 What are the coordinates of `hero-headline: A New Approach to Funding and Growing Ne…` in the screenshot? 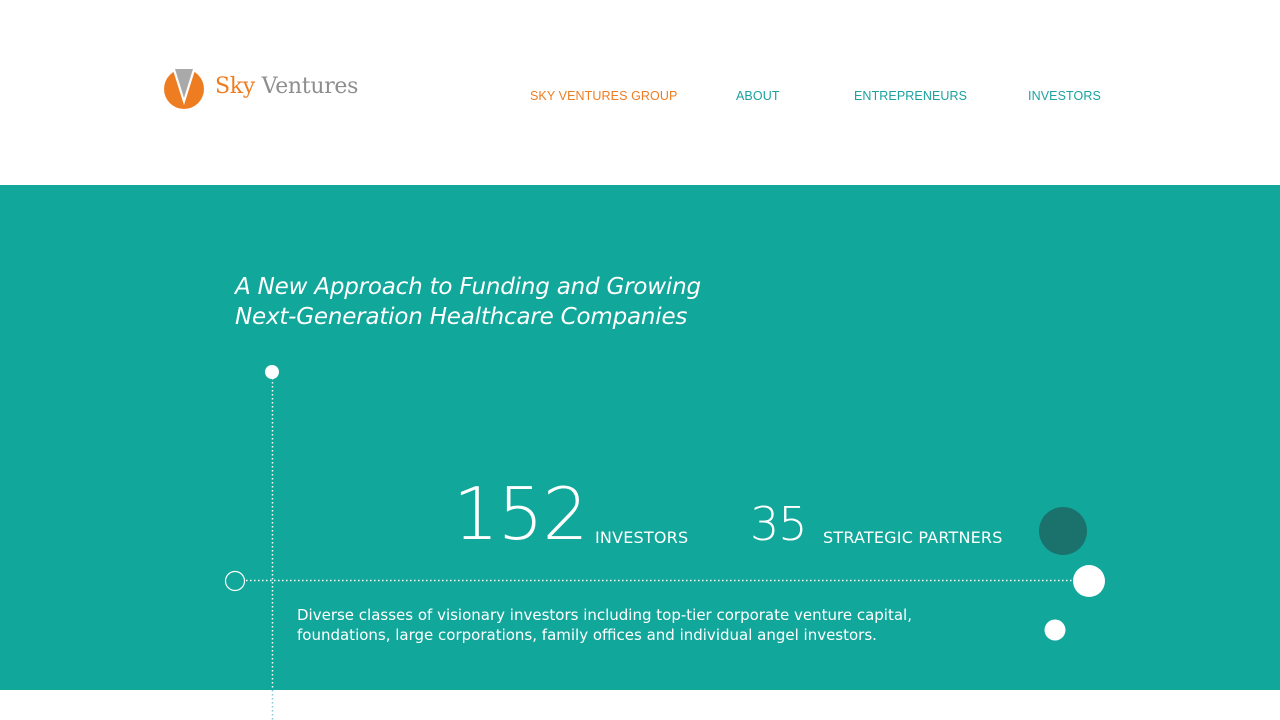 It's located at (468, 302).